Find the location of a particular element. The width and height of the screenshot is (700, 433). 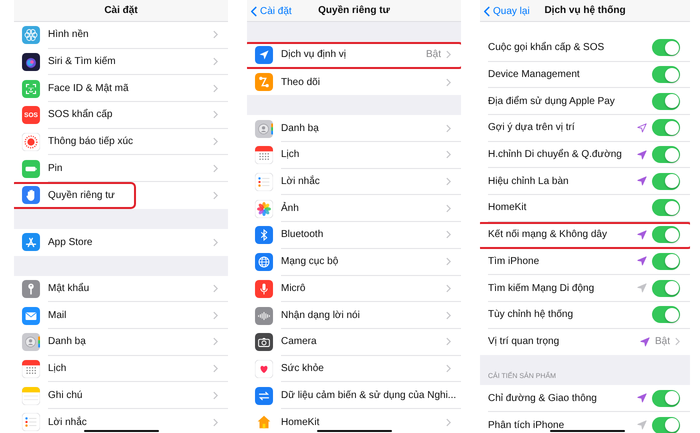

camera-icon is located at coordinates (264, 342).